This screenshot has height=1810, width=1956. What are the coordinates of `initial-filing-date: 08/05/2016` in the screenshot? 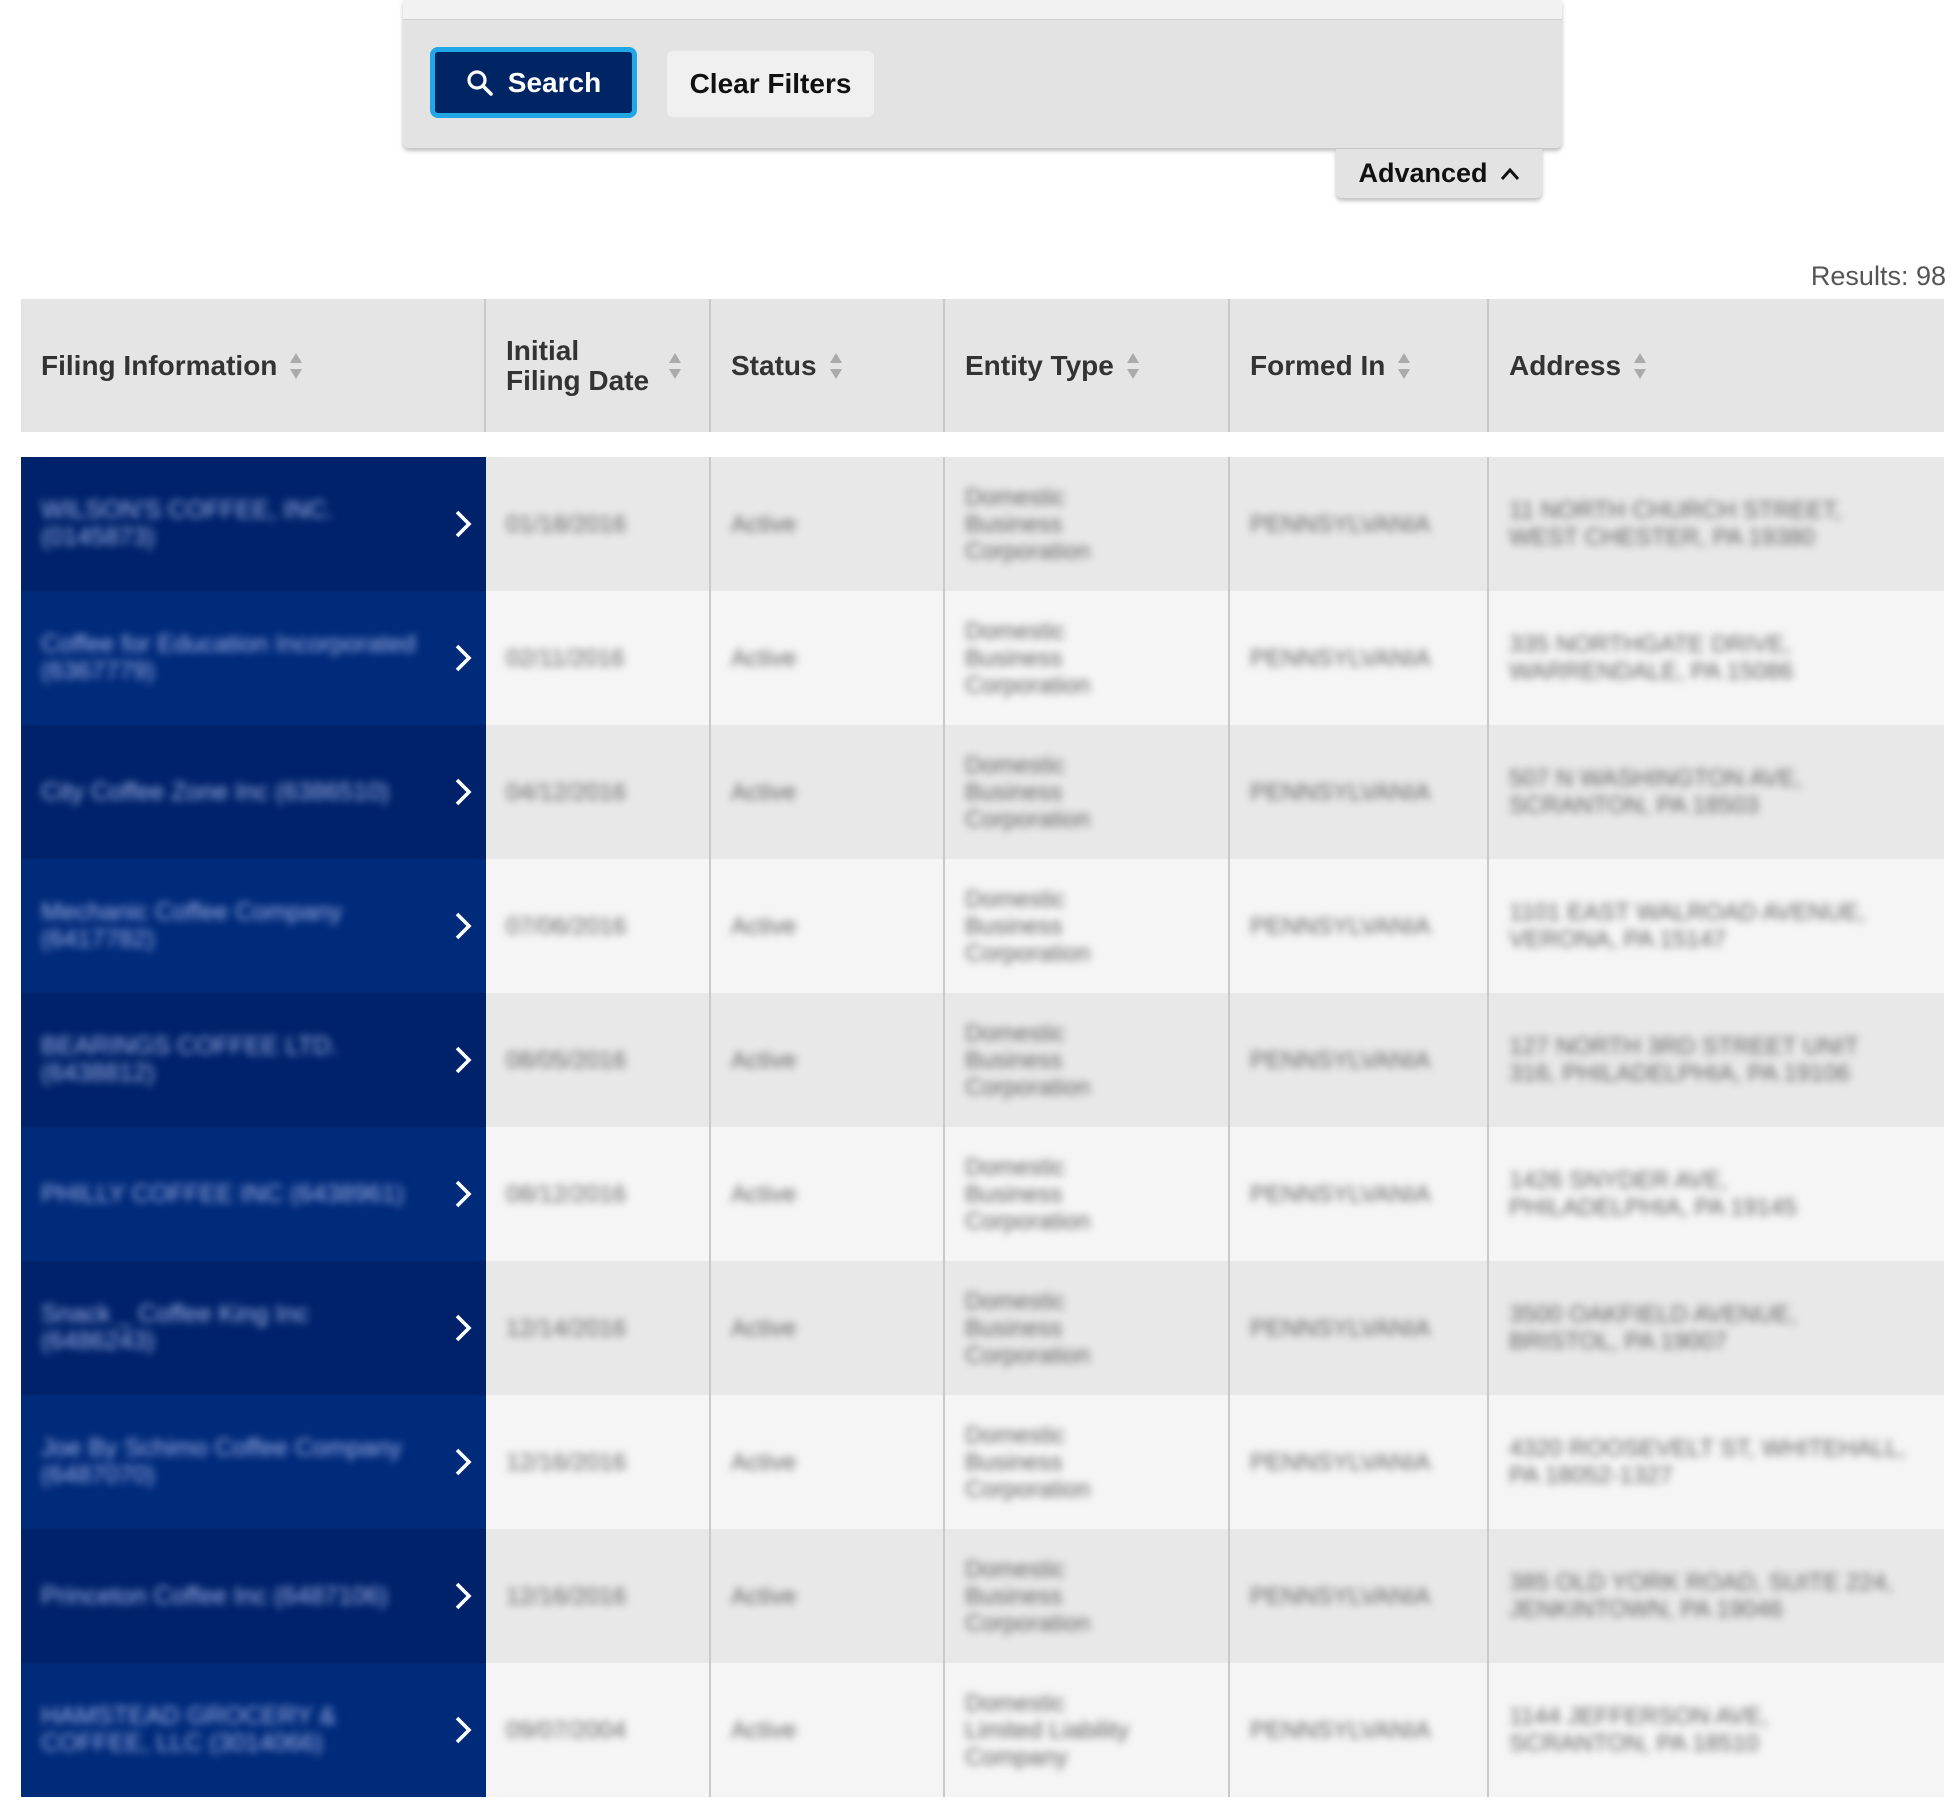 It's located at (566, 1060).